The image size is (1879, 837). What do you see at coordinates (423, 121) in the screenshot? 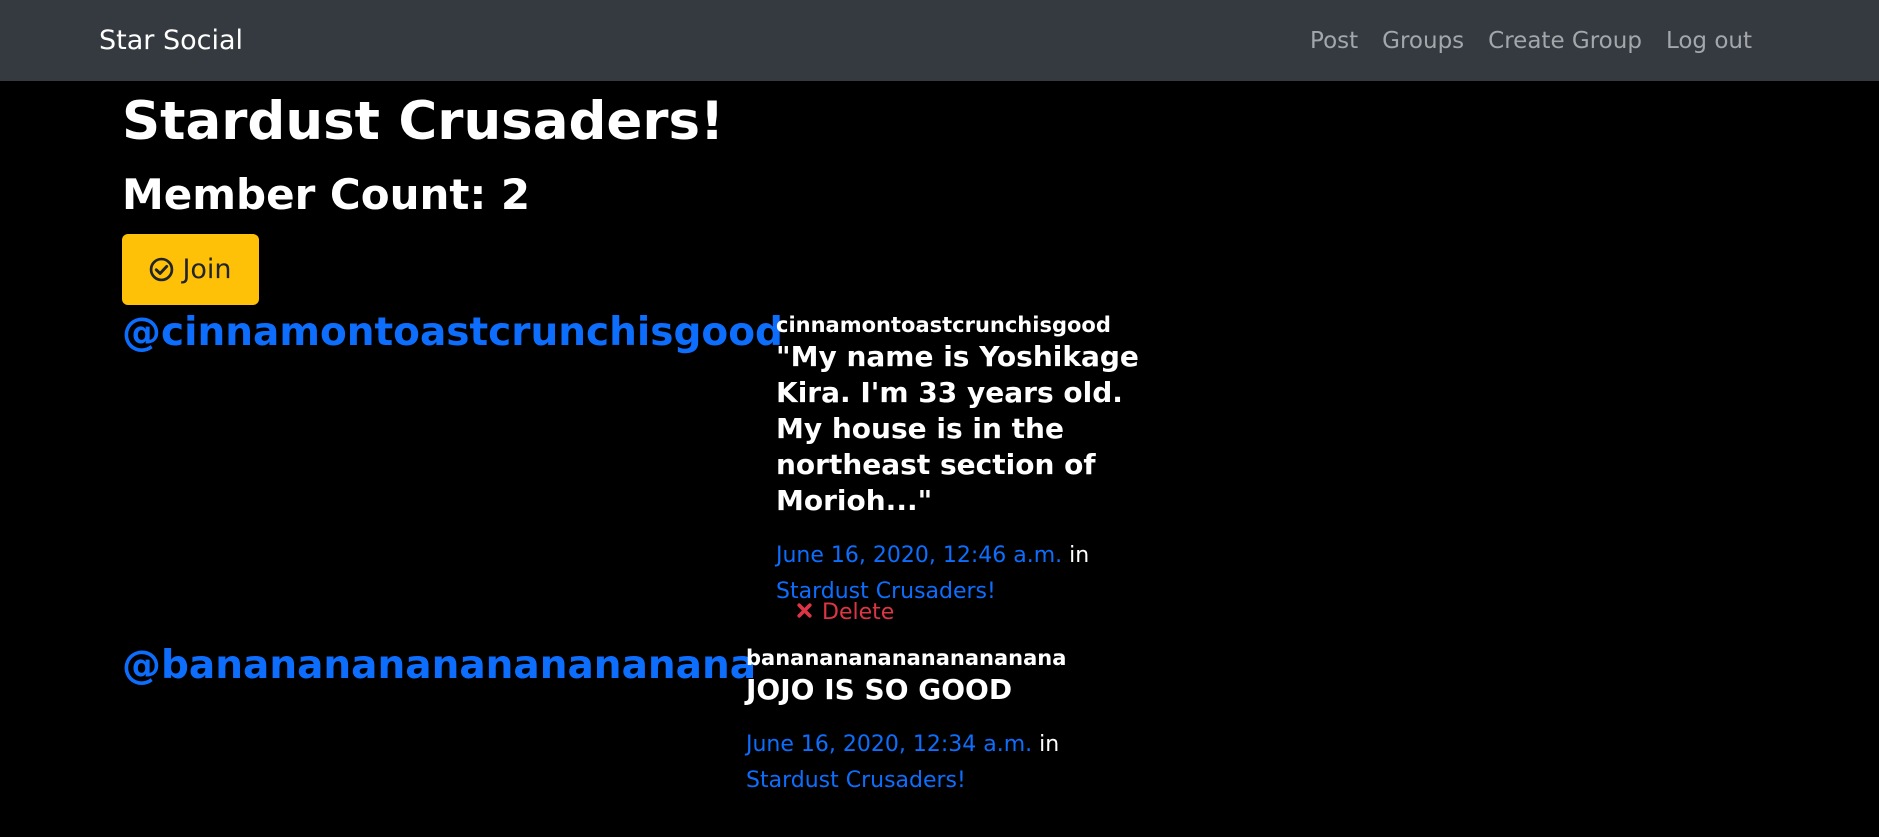
I see `group-title: Stardust Crusaders!` at bounding box center [423, 121].